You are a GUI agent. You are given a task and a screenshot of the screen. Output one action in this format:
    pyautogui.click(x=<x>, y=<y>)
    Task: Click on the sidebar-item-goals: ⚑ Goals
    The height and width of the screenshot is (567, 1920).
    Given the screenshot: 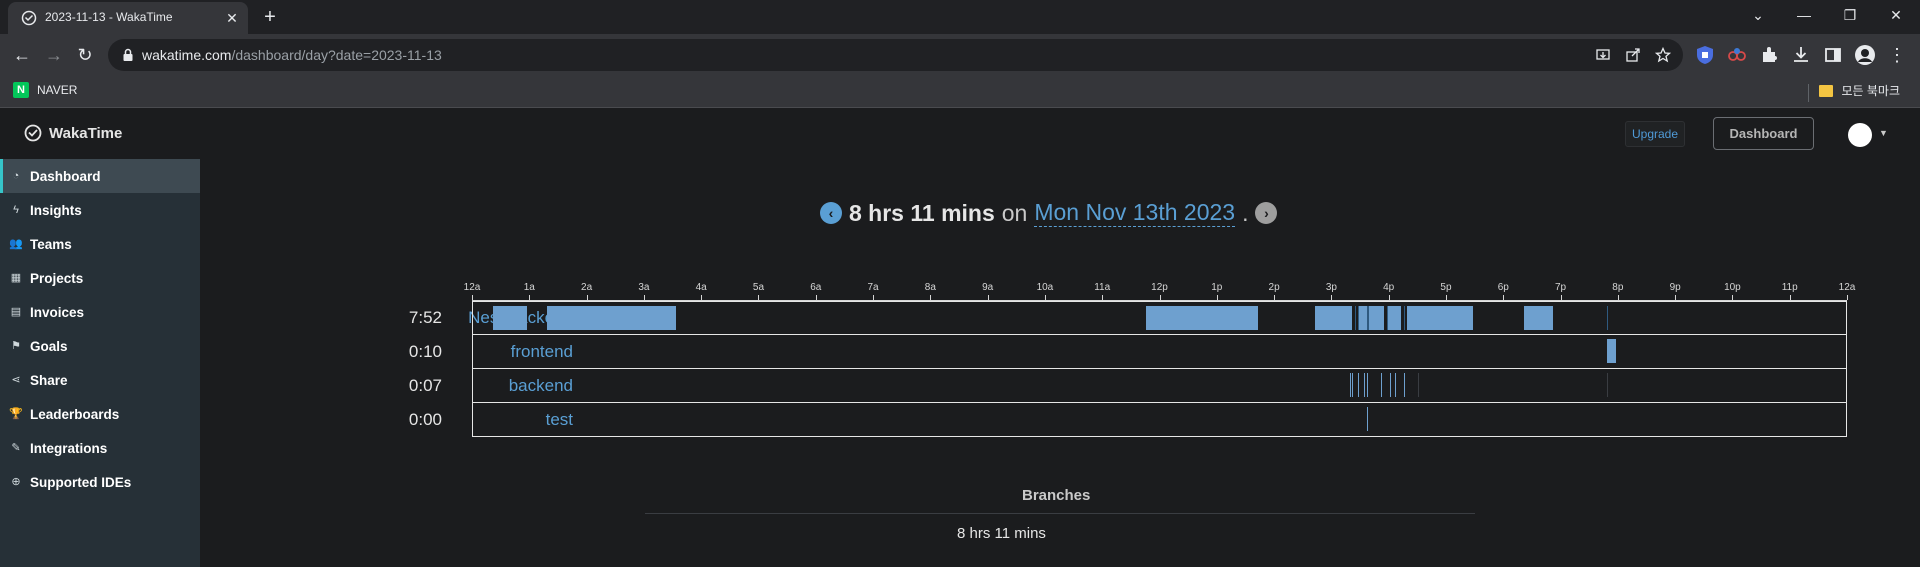 What is the action you would take?
    pyautogui.click(x=100, y=346)
    